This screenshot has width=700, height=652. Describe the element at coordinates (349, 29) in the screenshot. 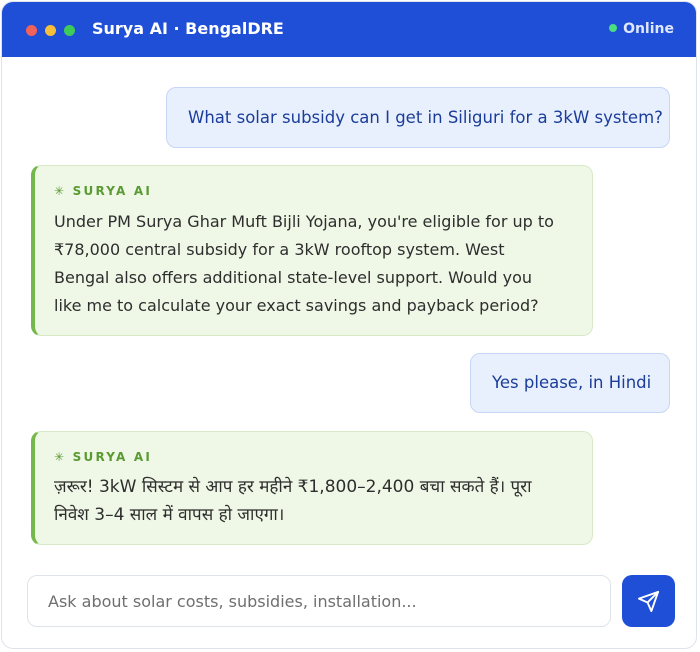

I see `title-bar: Surya AI · BengalDRE Online` at that location.